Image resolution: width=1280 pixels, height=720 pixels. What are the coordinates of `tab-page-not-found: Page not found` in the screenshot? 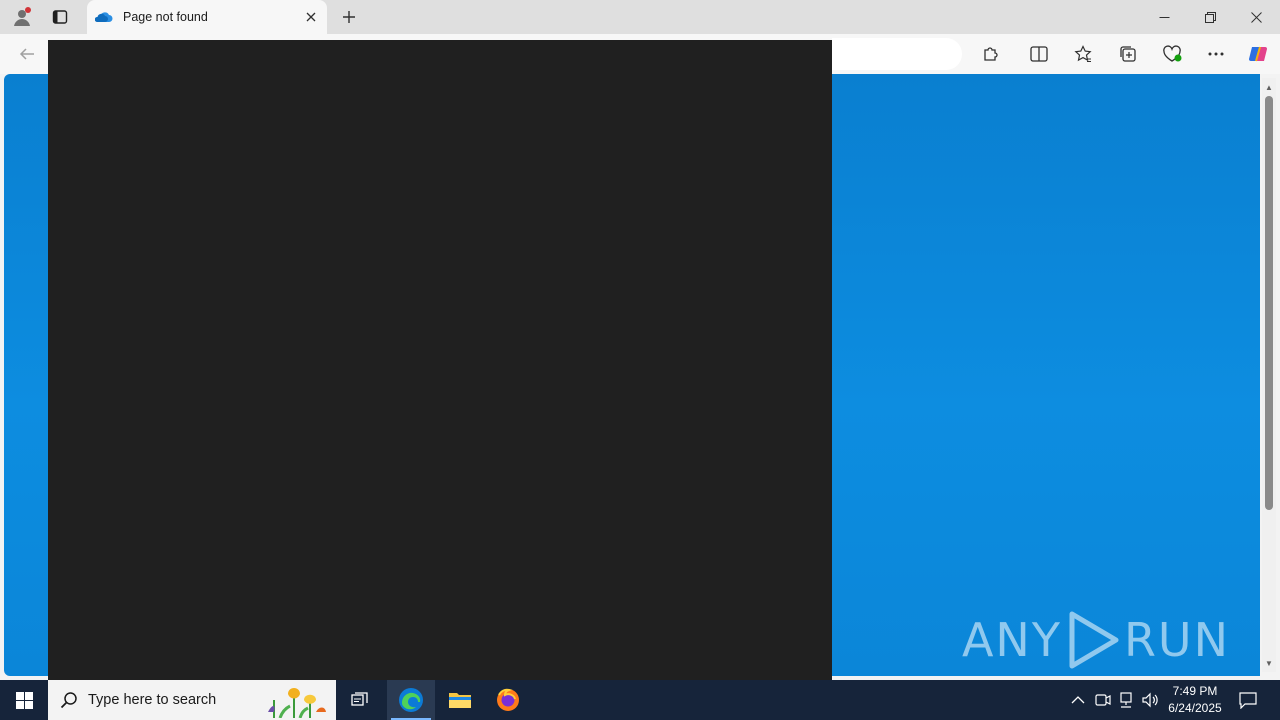 It's located at (207, 17).